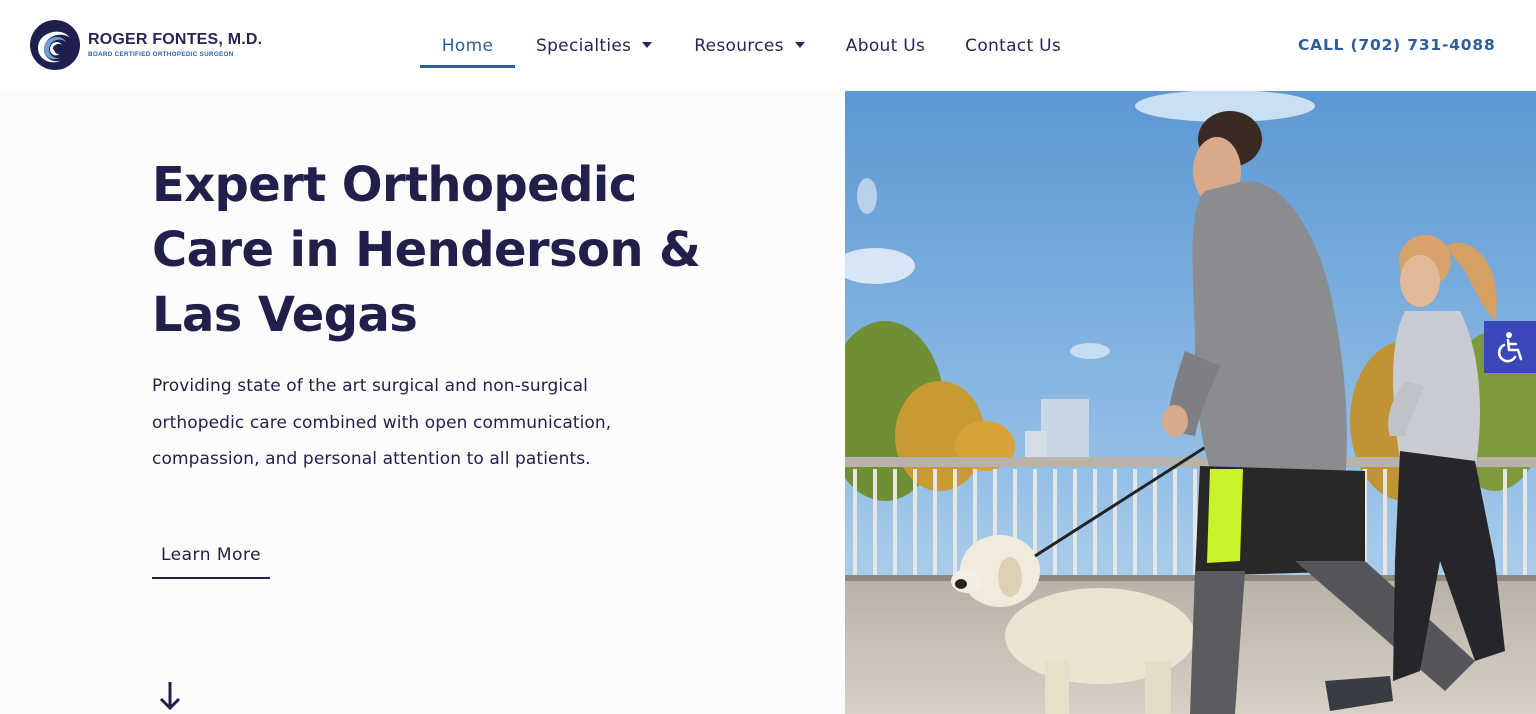 The height and width of the screenshot is (714, 1536). I want to click on logo-name: ROGER FONTES, M.D., so click(175, 39).